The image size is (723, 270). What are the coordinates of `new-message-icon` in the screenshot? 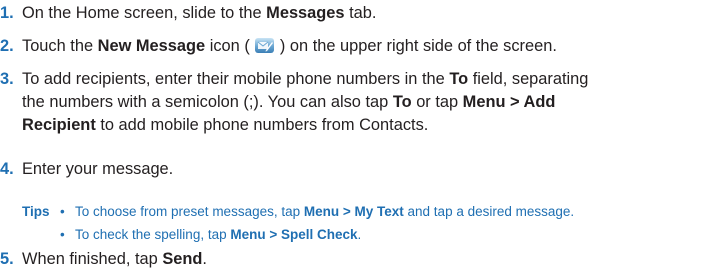 It's located at (265, 45).